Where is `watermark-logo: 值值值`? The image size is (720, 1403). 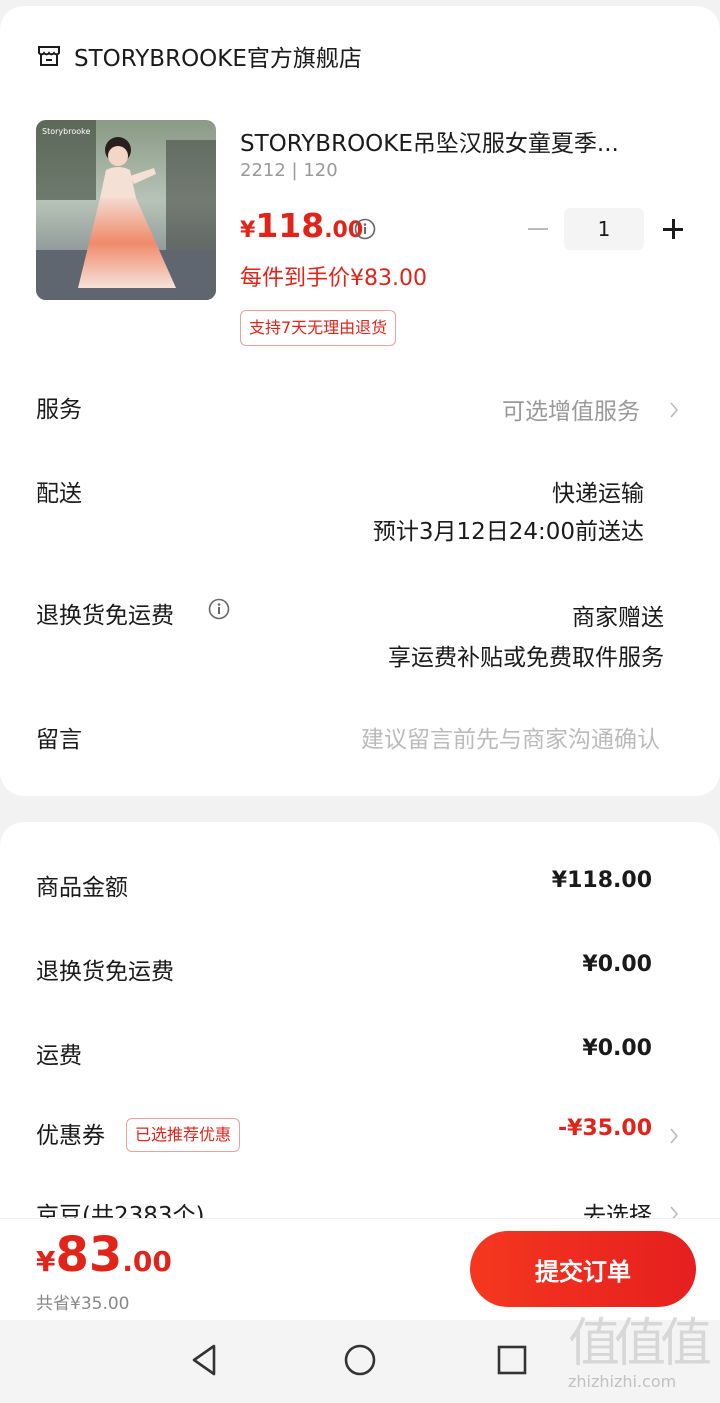
watermark-logo: 值值值 is located at coordinates (640, 1344).